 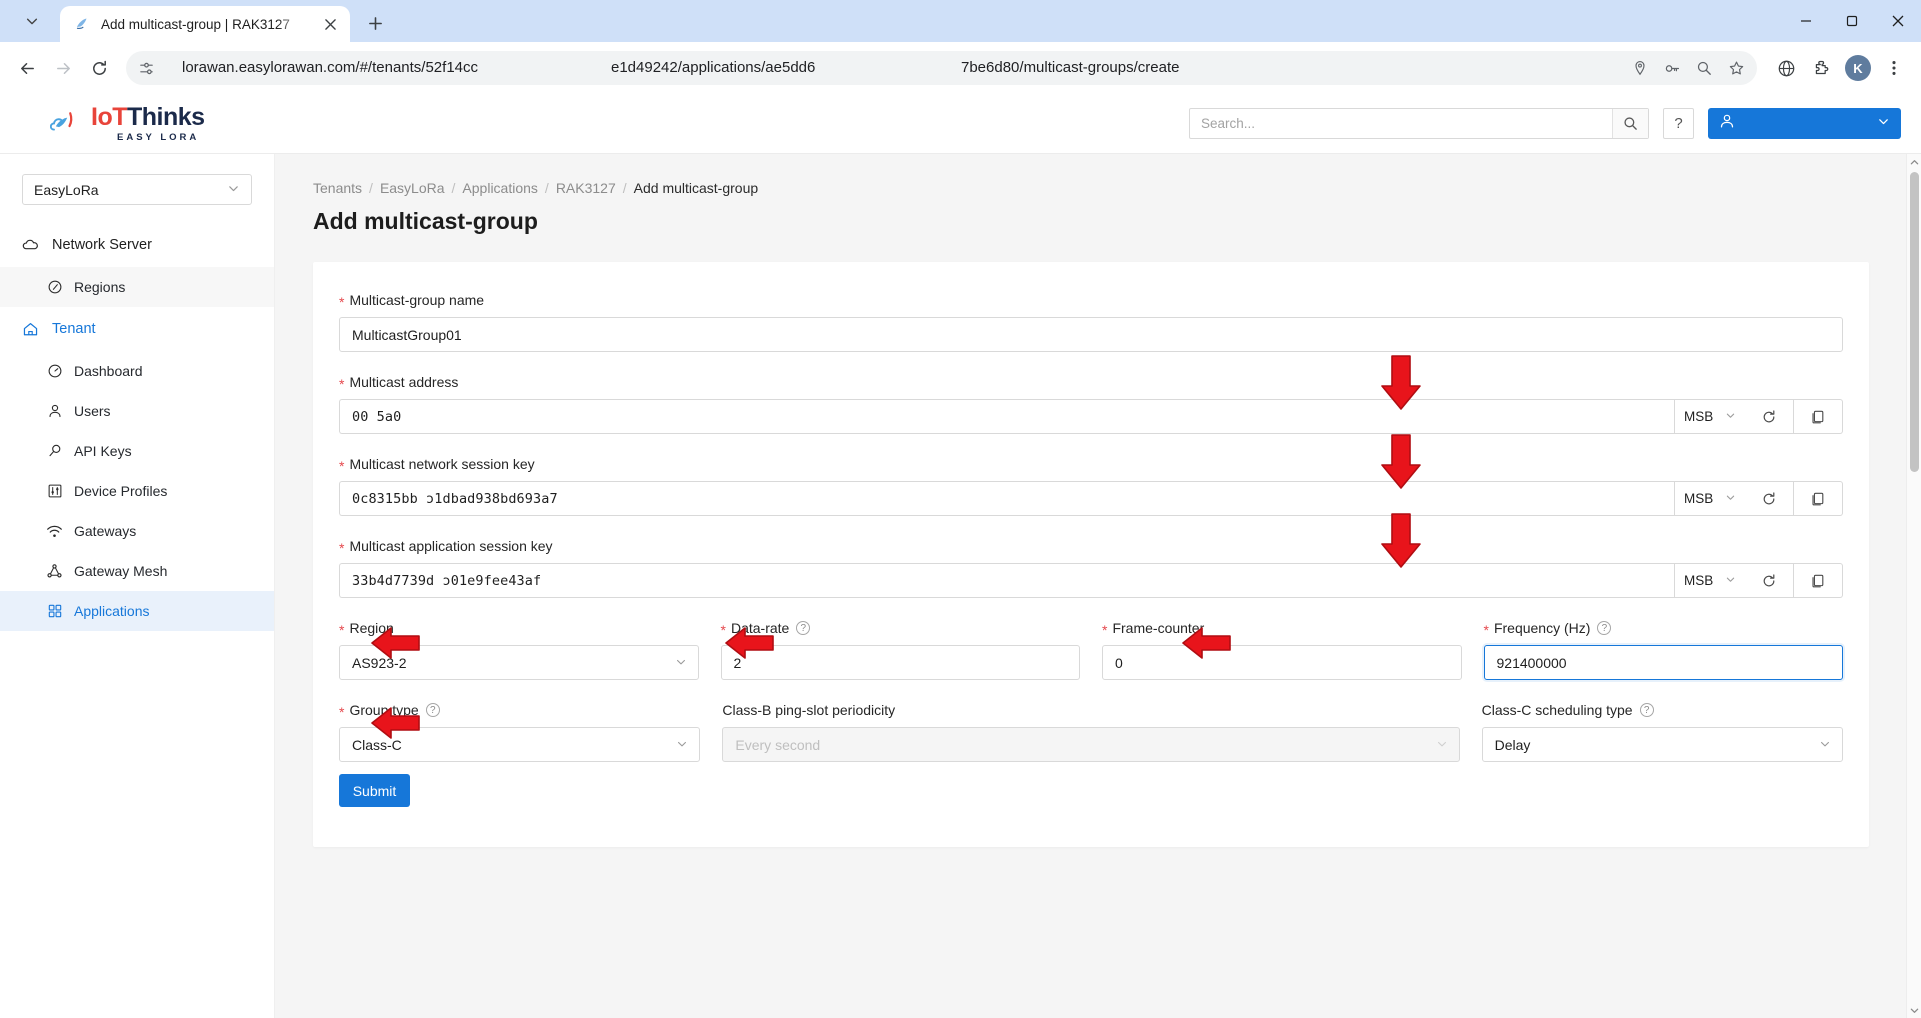 I want to click on password-key-icon, so click(x=1672, y=68).